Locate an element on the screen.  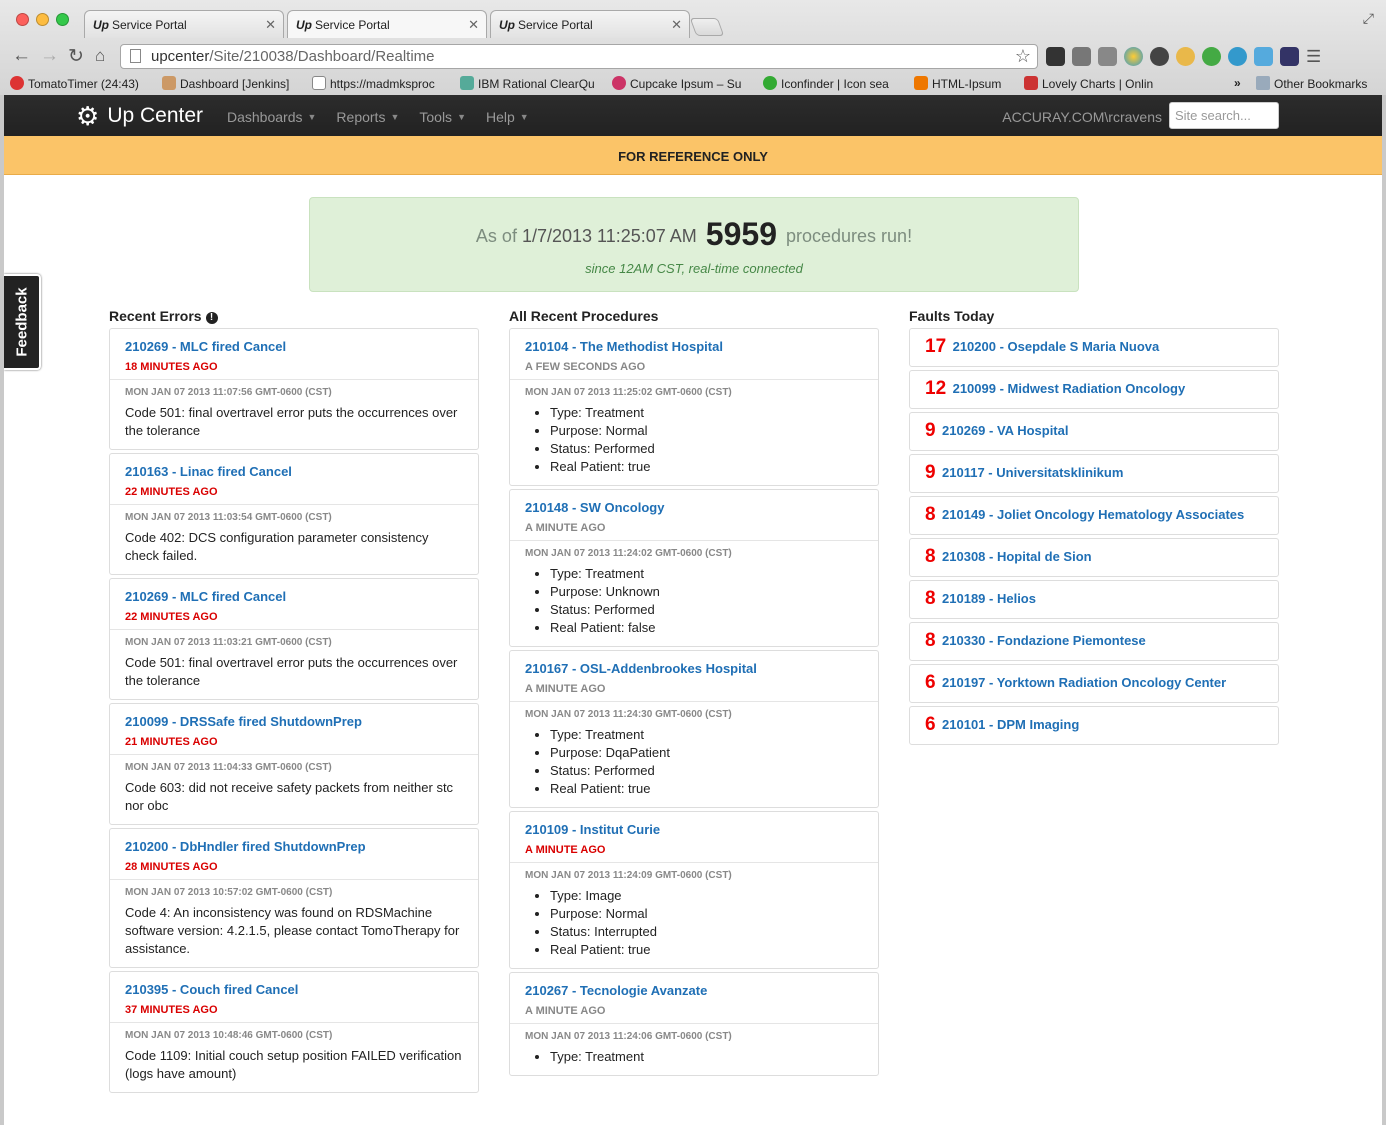
minimize-window-button is located at coordinates (42, 19).